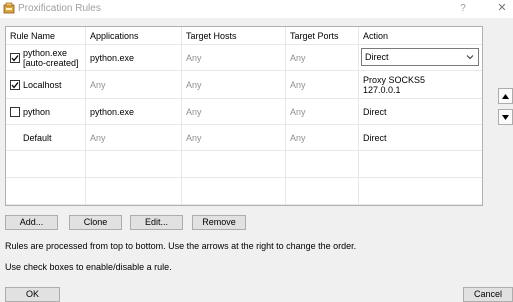 The height and width of the screenshot is (302, 513). What do you see at coordinates (37, 111) in the screenshot?
I see `rule-name-label: python` at bounding box center [37, 111].